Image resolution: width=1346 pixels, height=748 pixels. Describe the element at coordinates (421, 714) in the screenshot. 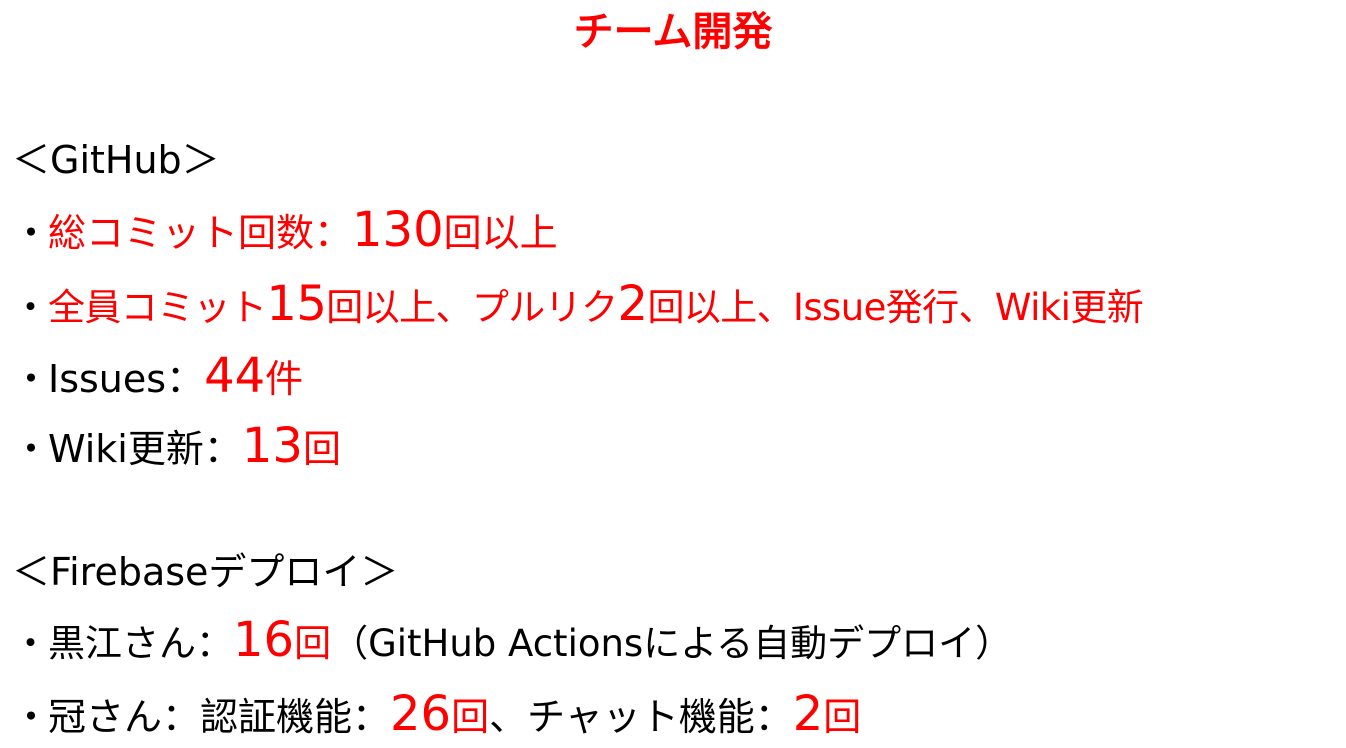

I see `kanmuri-auth-value: 26` at that location.